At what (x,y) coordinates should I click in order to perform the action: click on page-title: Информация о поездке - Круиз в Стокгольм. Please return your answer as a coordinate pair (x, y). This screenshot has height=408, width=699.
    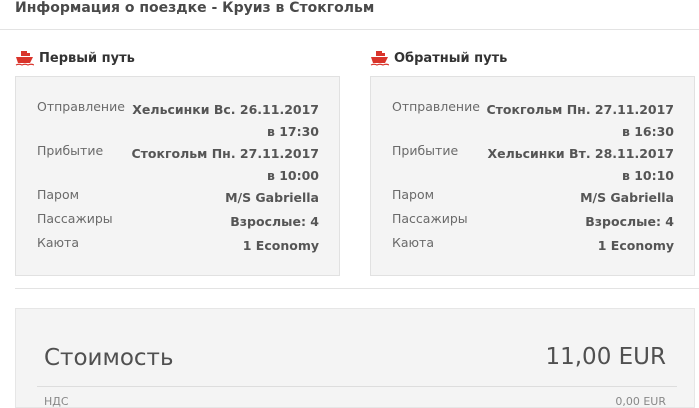
    Looking at the image, I should click on (195, 8).